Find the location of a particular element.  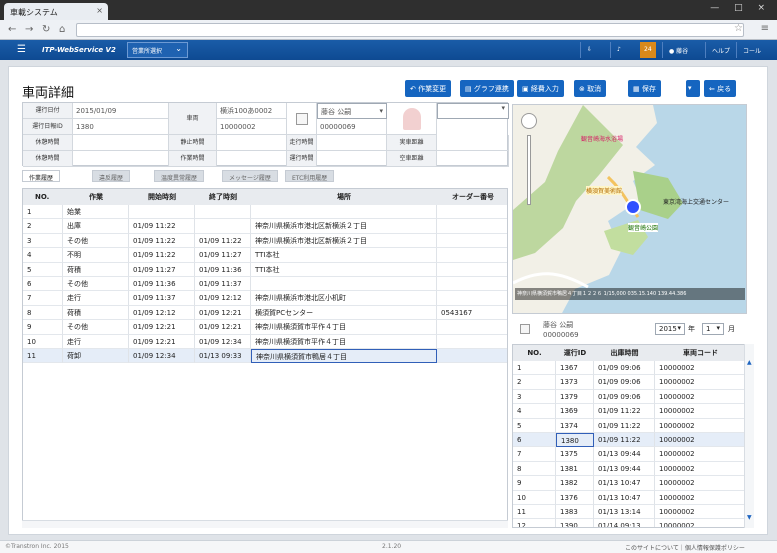

table-cell: 0543167 is located at coordinates (472, 313).